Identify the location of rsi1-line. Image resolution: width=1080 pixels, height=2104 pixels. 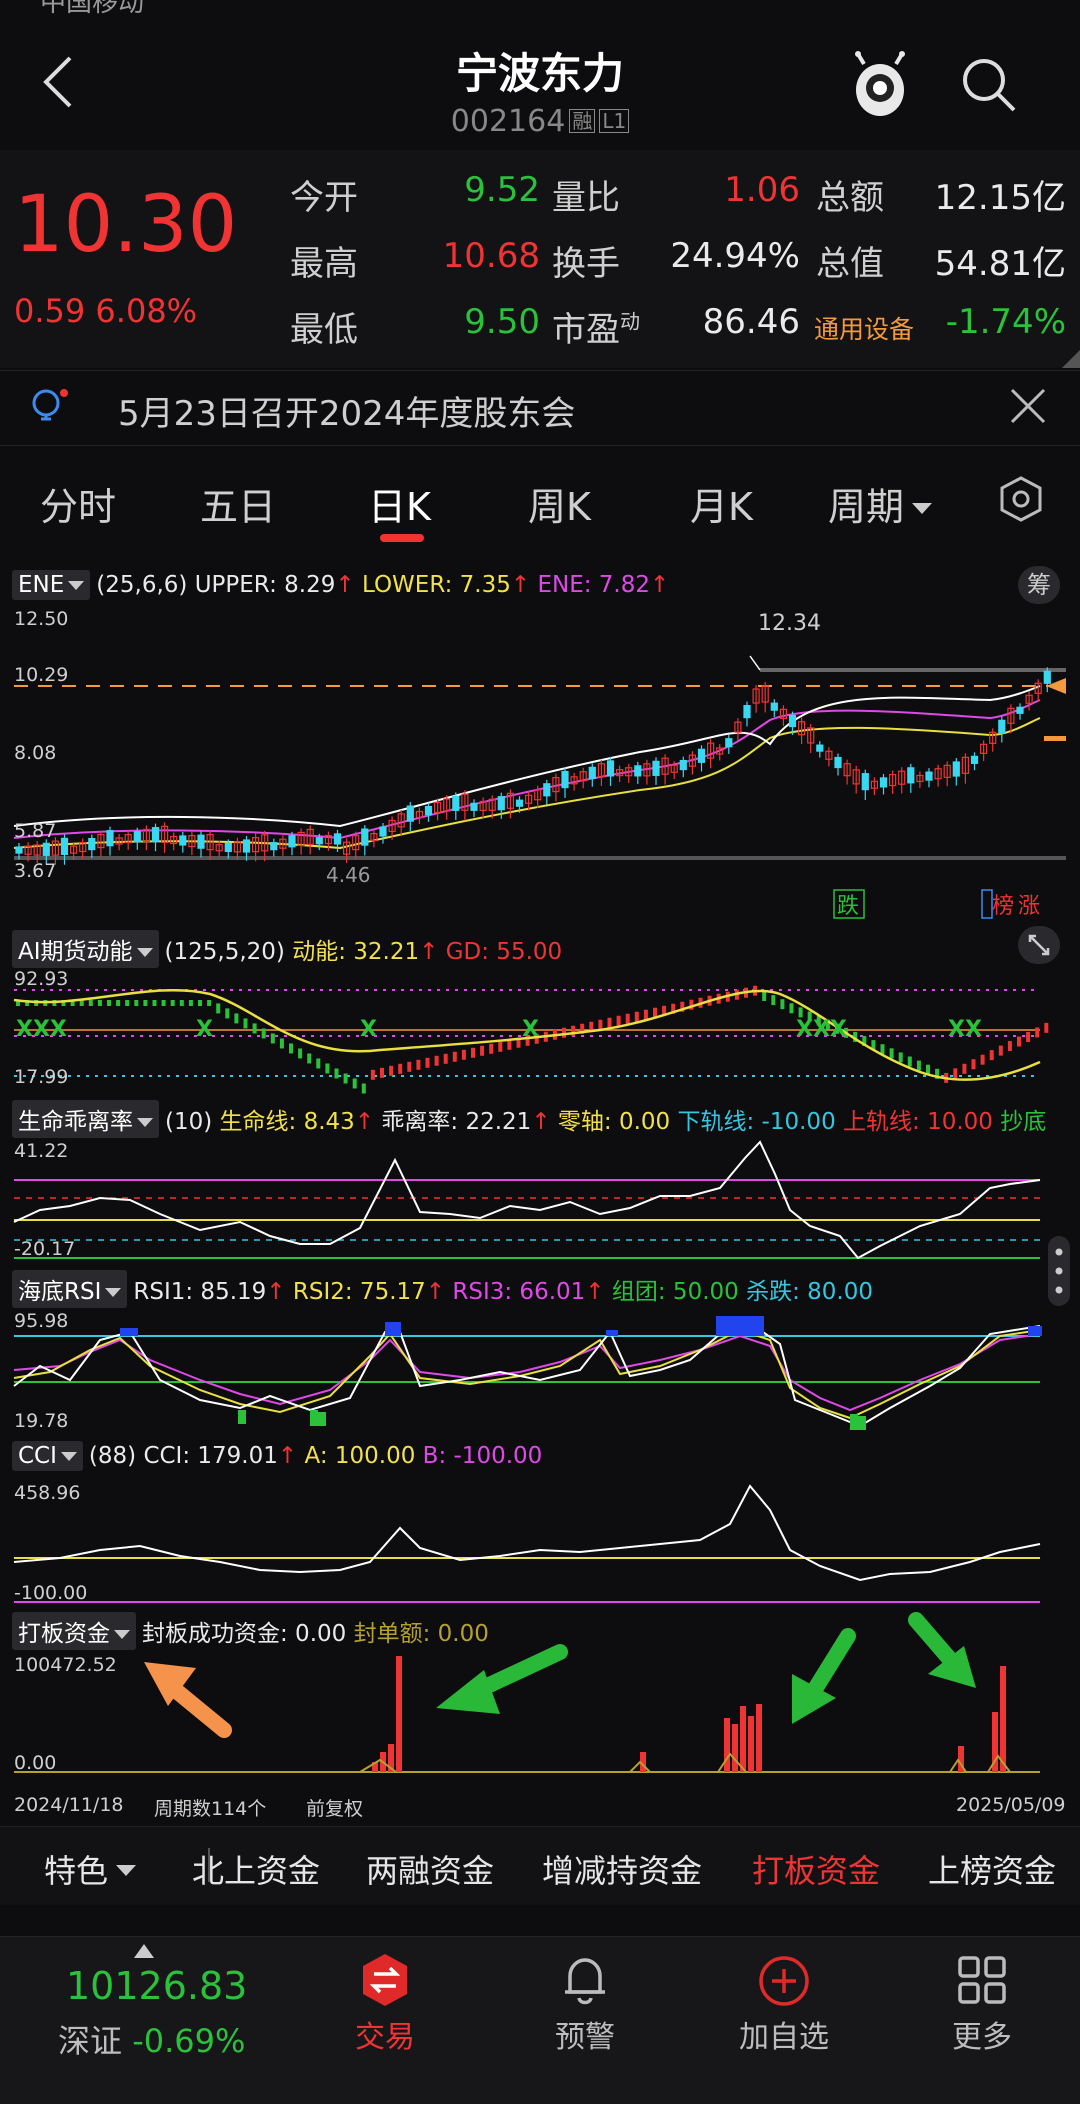
(527, 1376).